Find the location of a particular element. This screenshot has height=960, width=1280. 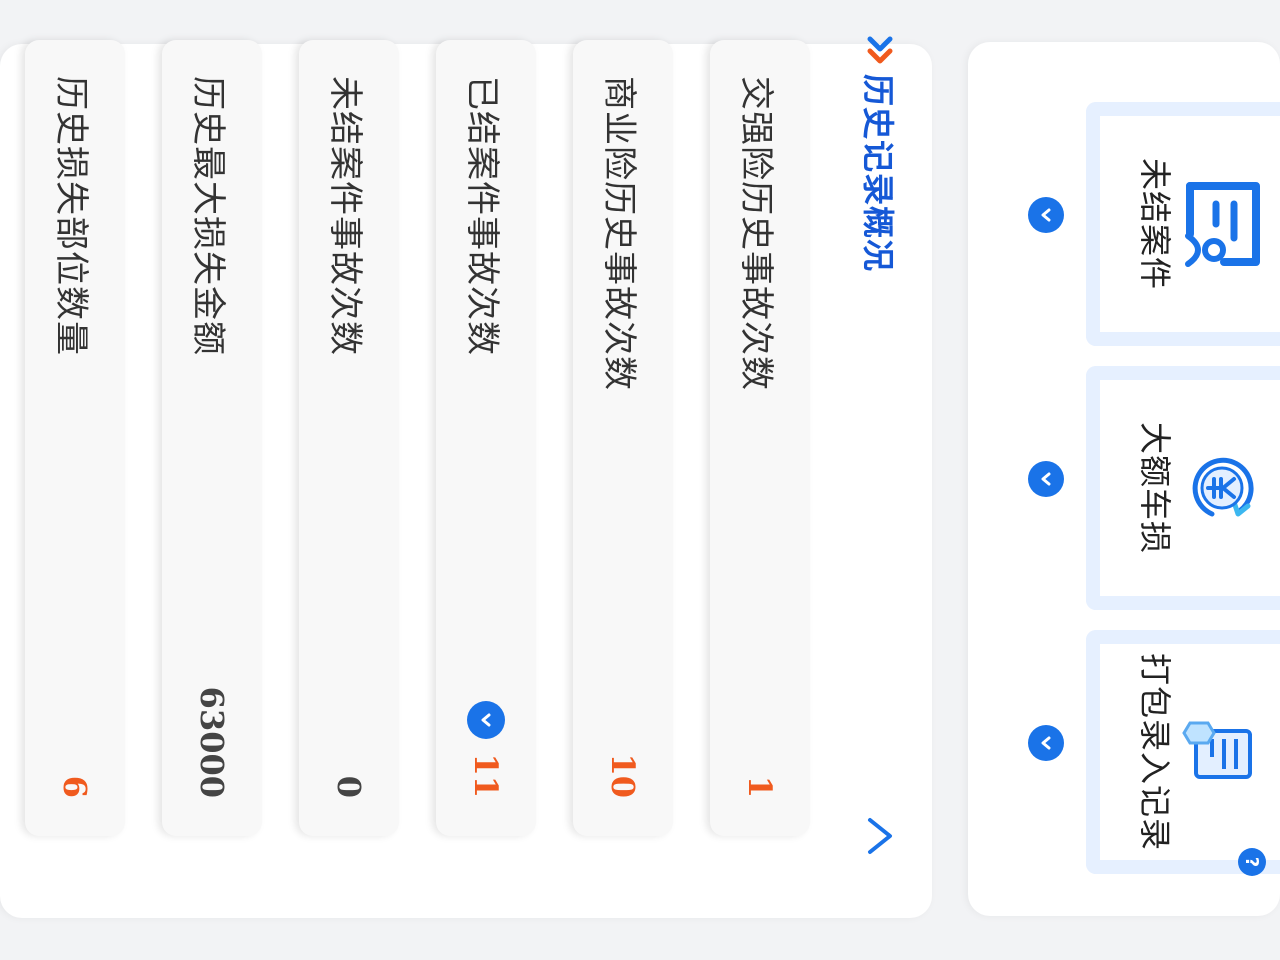

row-label: 交强险历史事故次数 is located at coordinates (756, 233).